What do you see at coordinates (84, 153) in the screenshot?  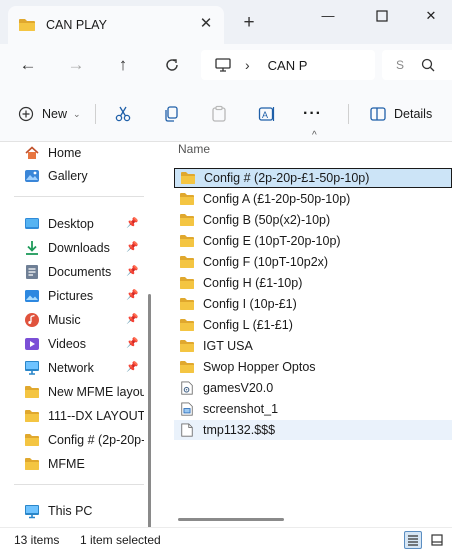 I see `sidebar-item-home: Home` at bounding box center [84, 153].